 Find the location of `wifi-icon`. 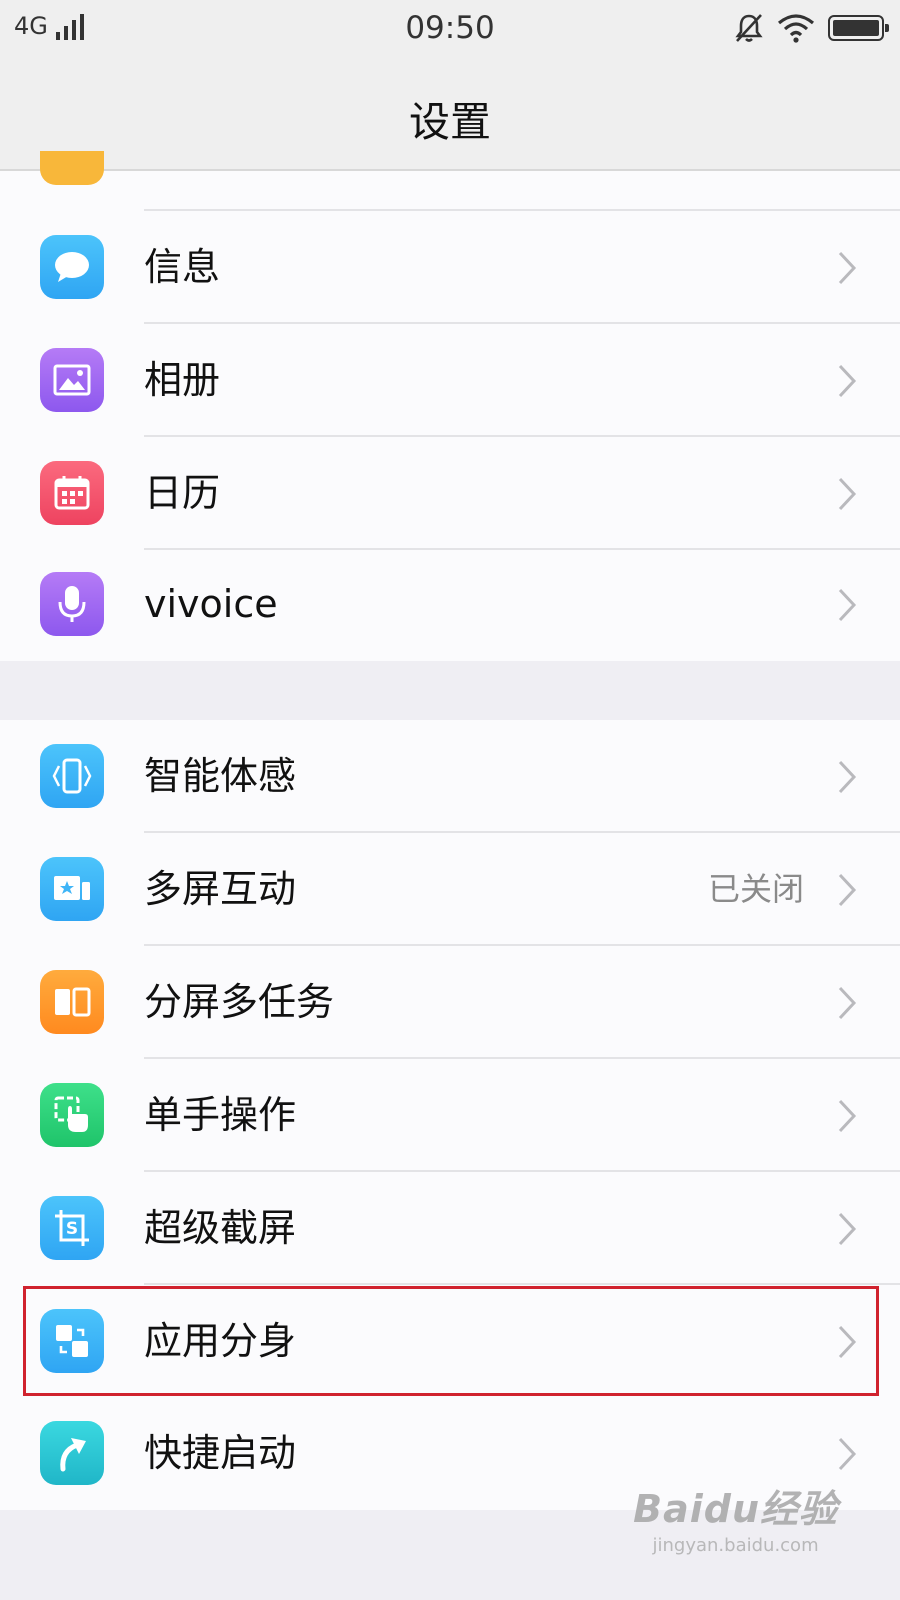

wifi-icon is located at coordinates (796, 28).